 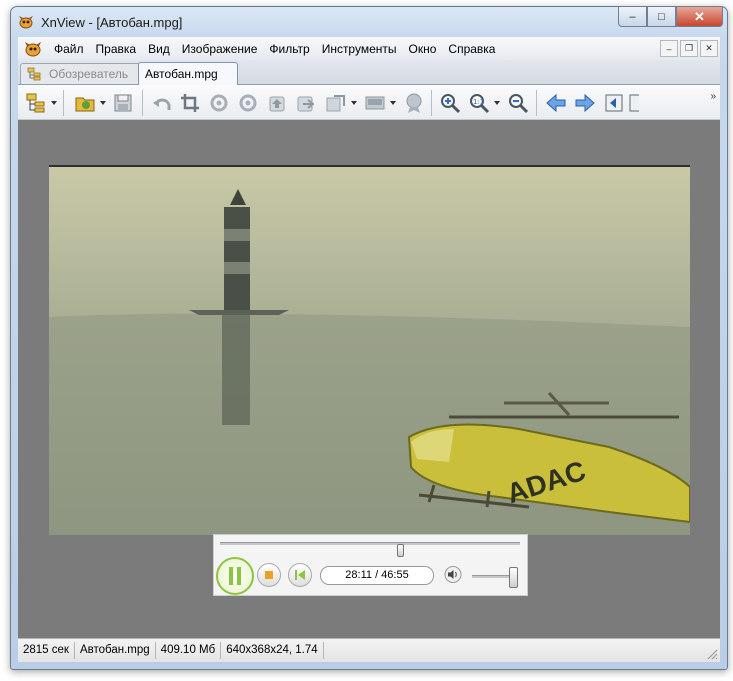 What do you see at coordinates (414, 103) in the screenshot?
I see `settings-badge-icon` at bounding box center [414, 103].